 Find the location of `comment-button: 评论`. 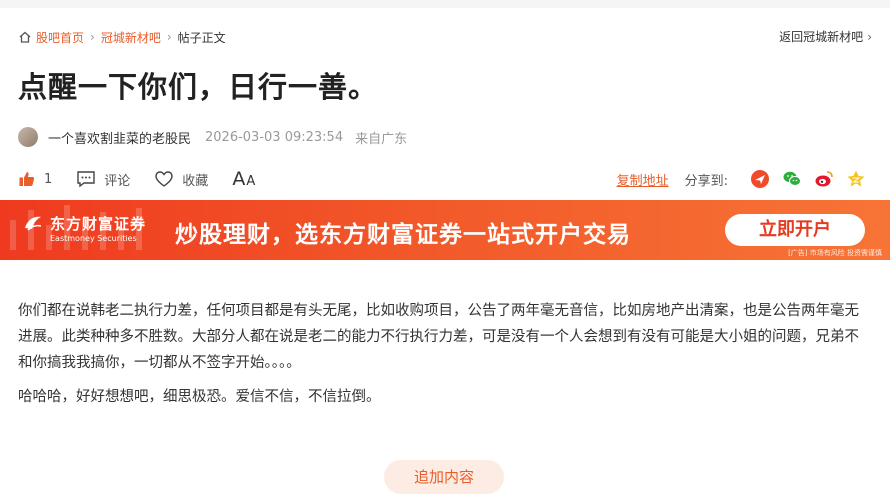

comment-button: 评论 is located at coordinates (103, 179).